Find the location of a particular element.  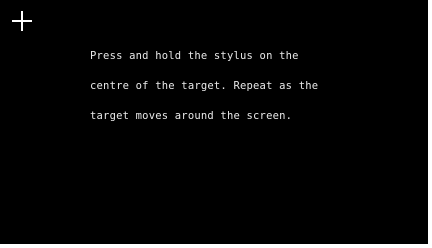

crosshair-icon is located at coordinates (22, 21).